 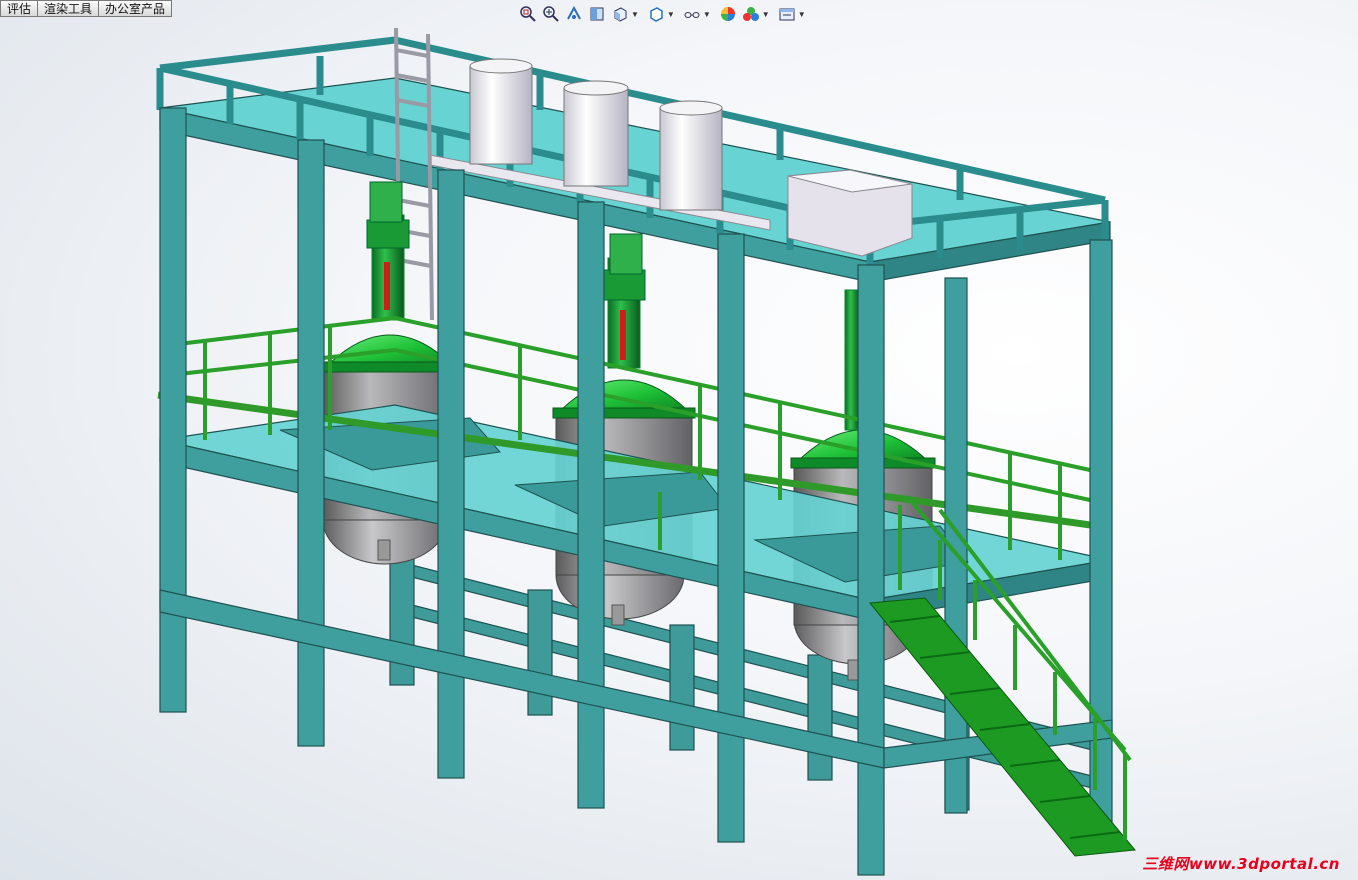 I want to click on zoom-to-area-icon, so click(x=551, y=14).